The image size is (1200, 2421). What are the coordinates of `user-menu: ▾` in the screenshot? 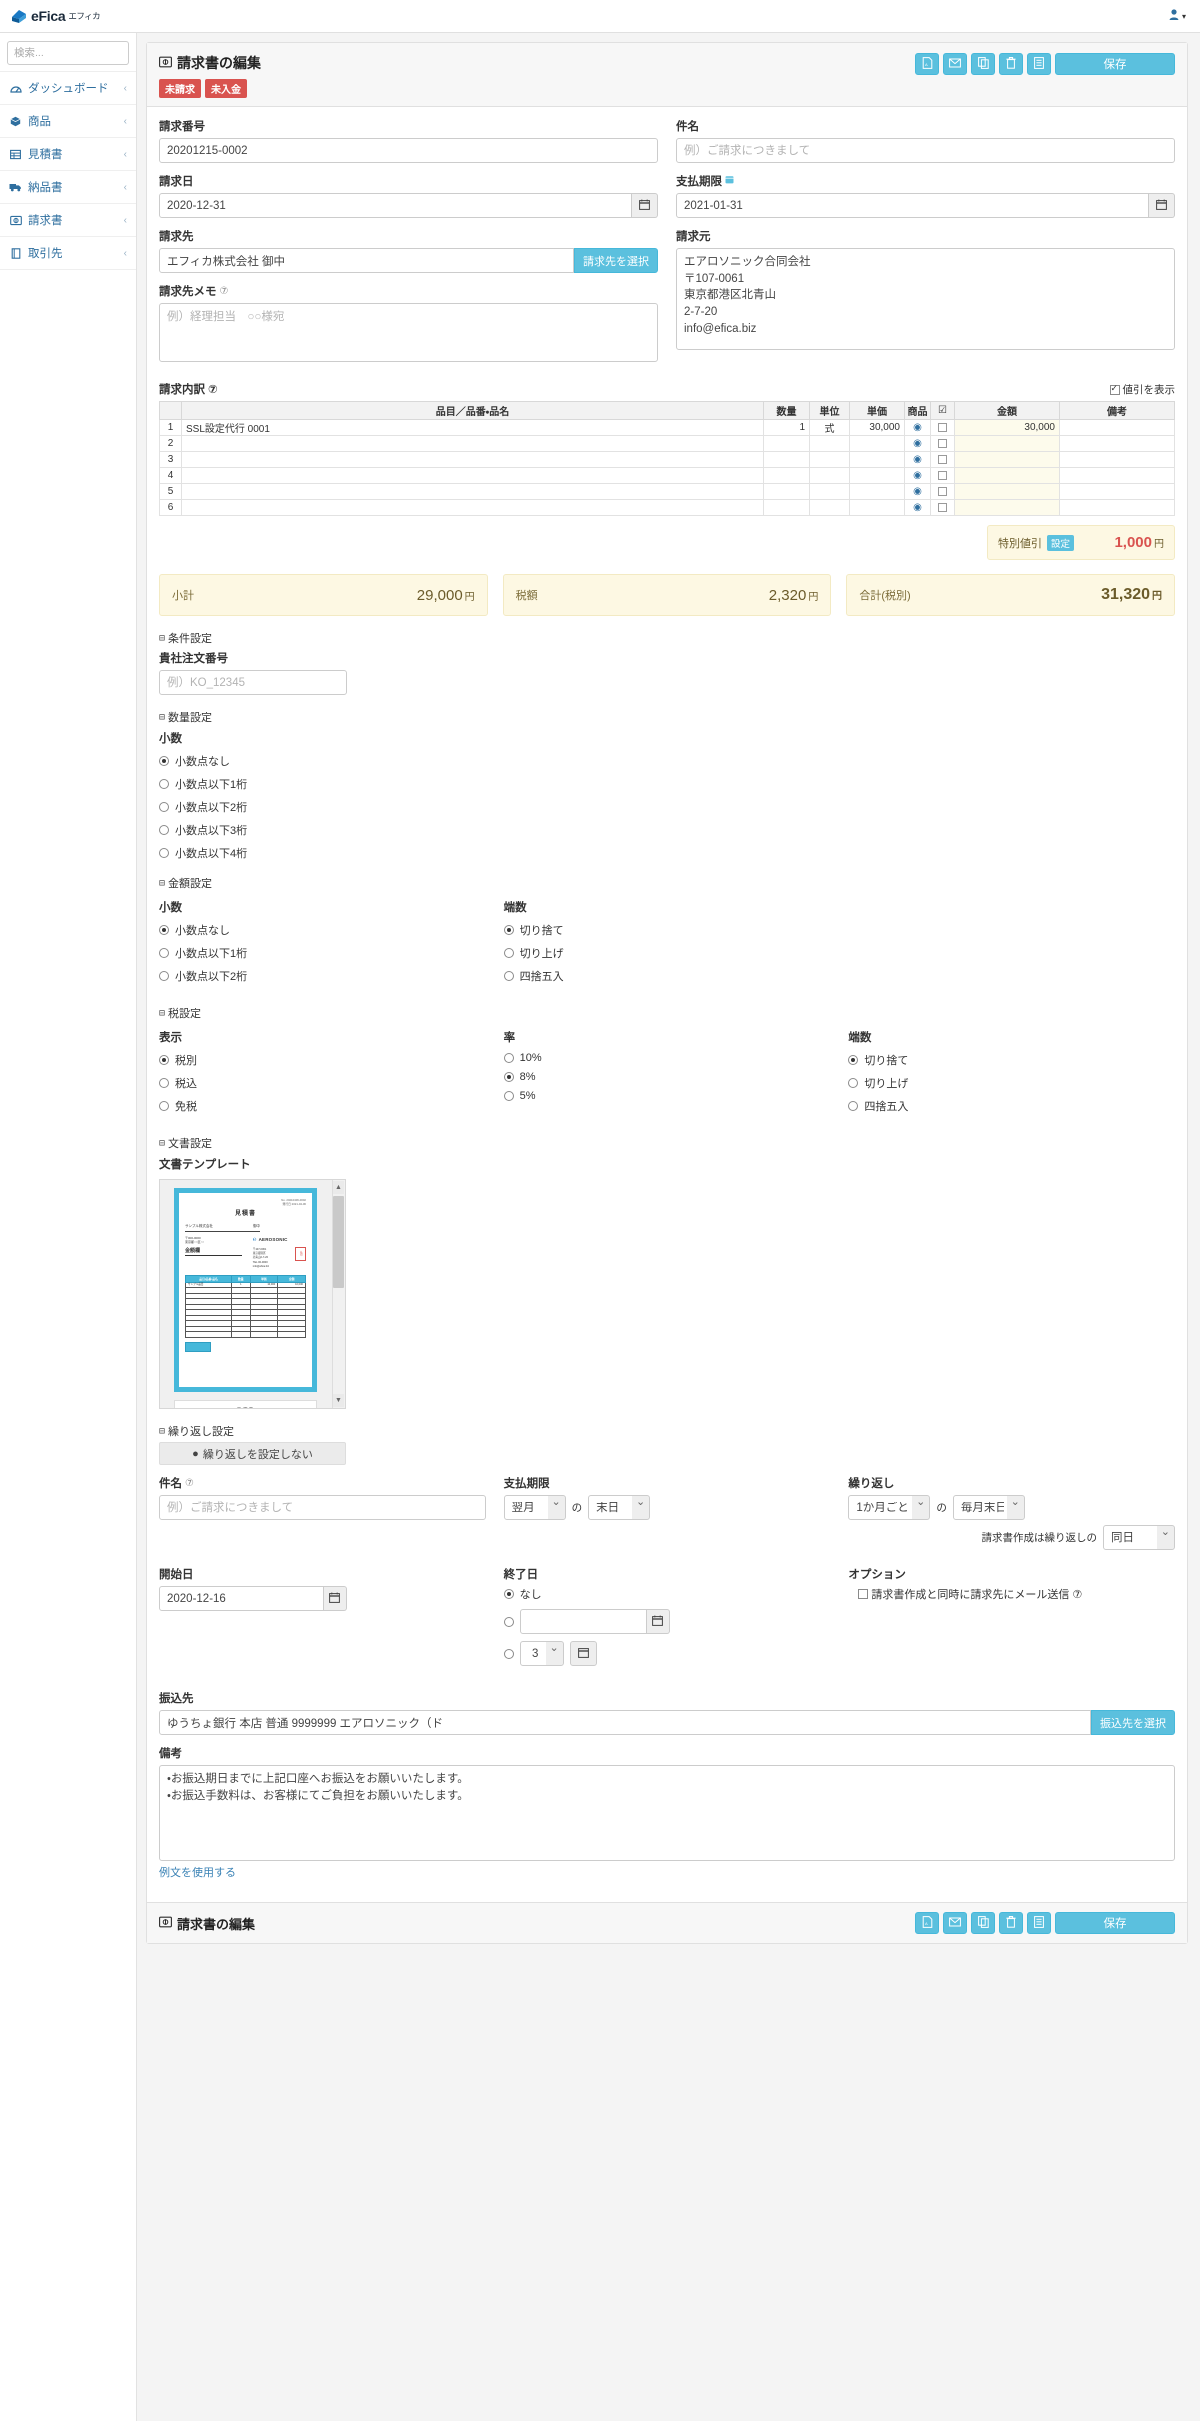 It's located at (1177, 16).